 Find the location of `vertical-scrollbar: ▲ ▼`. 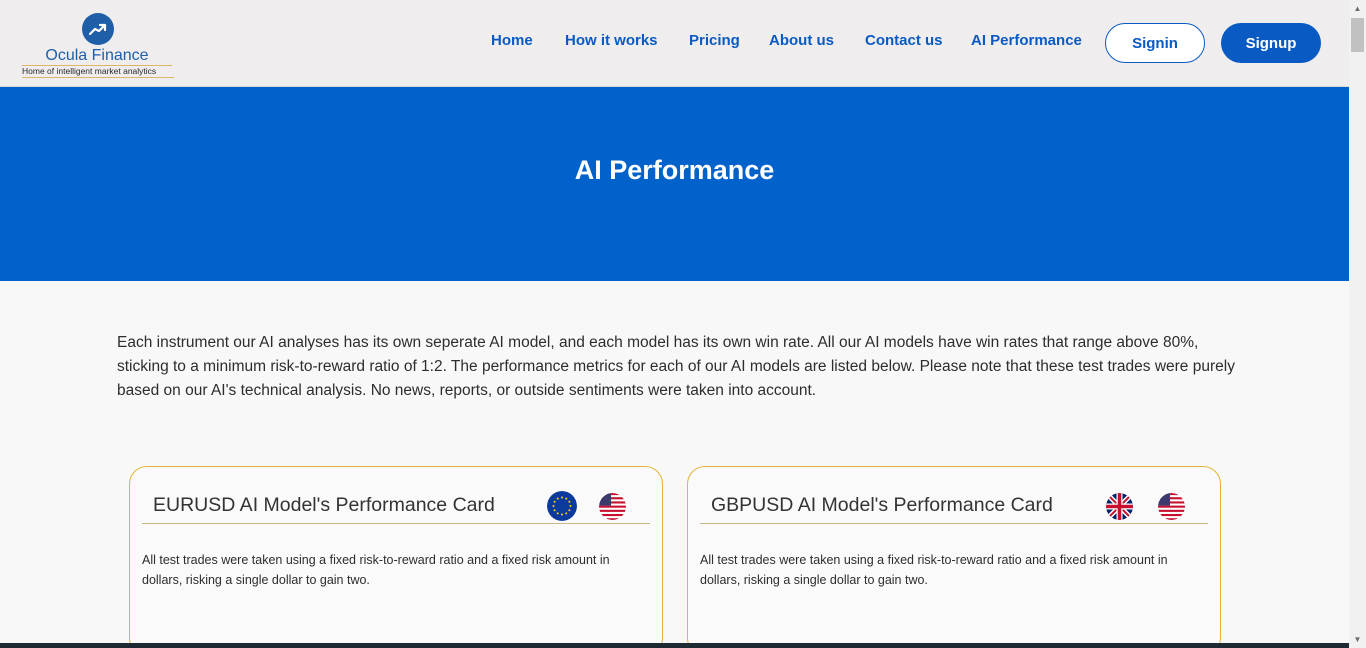

vertical-scrollbar: ▲ ▼ is located at coordinates (1357, 324).